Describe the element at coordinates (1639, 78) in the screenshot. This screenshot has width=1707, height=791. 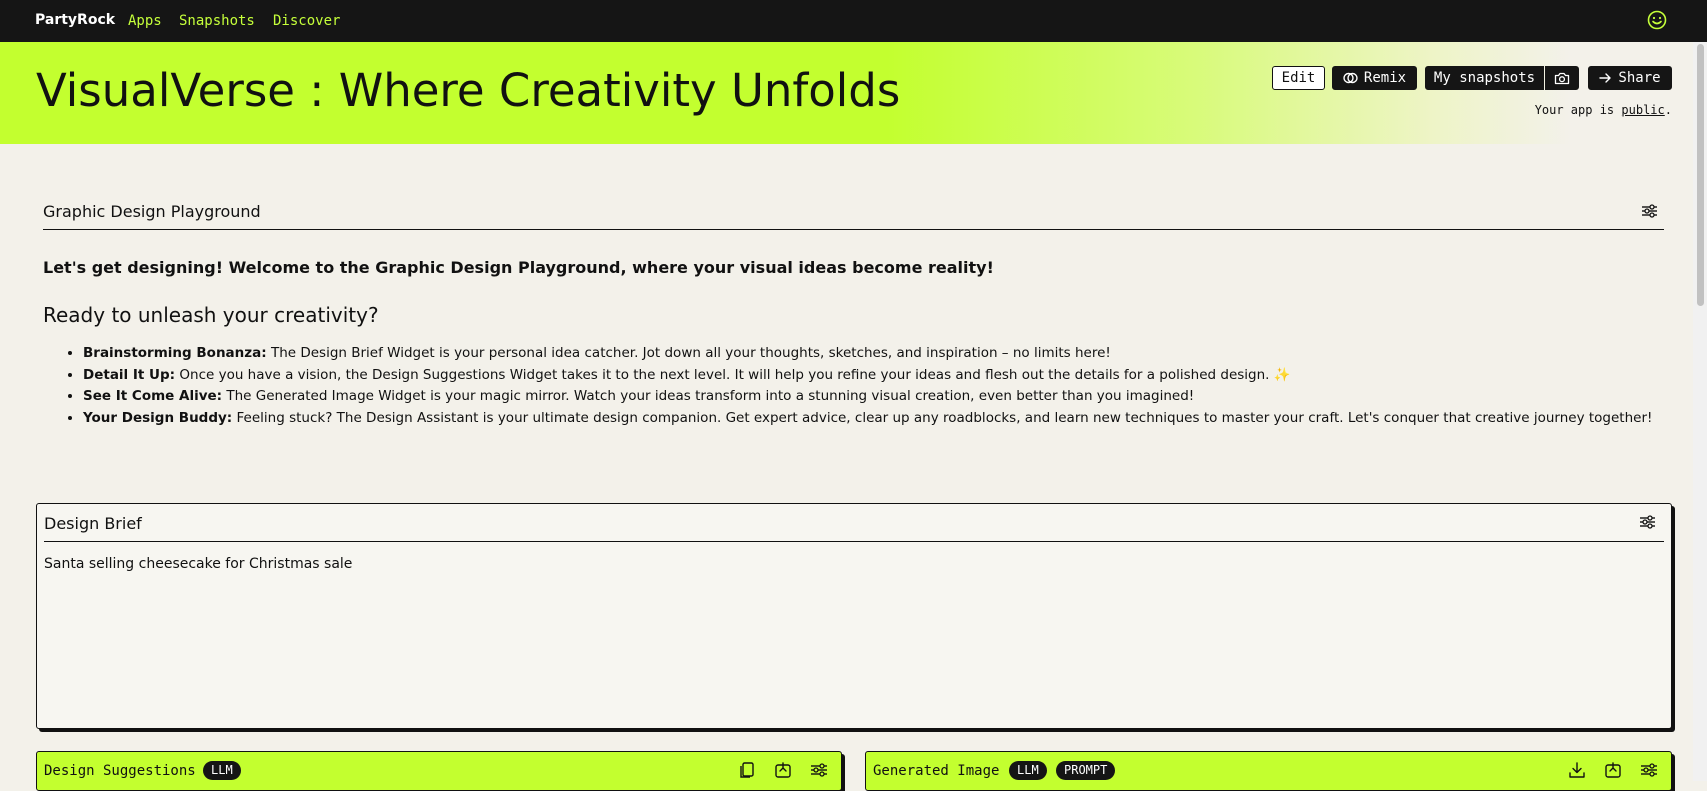
I see `share-button-label: Share` at that location.